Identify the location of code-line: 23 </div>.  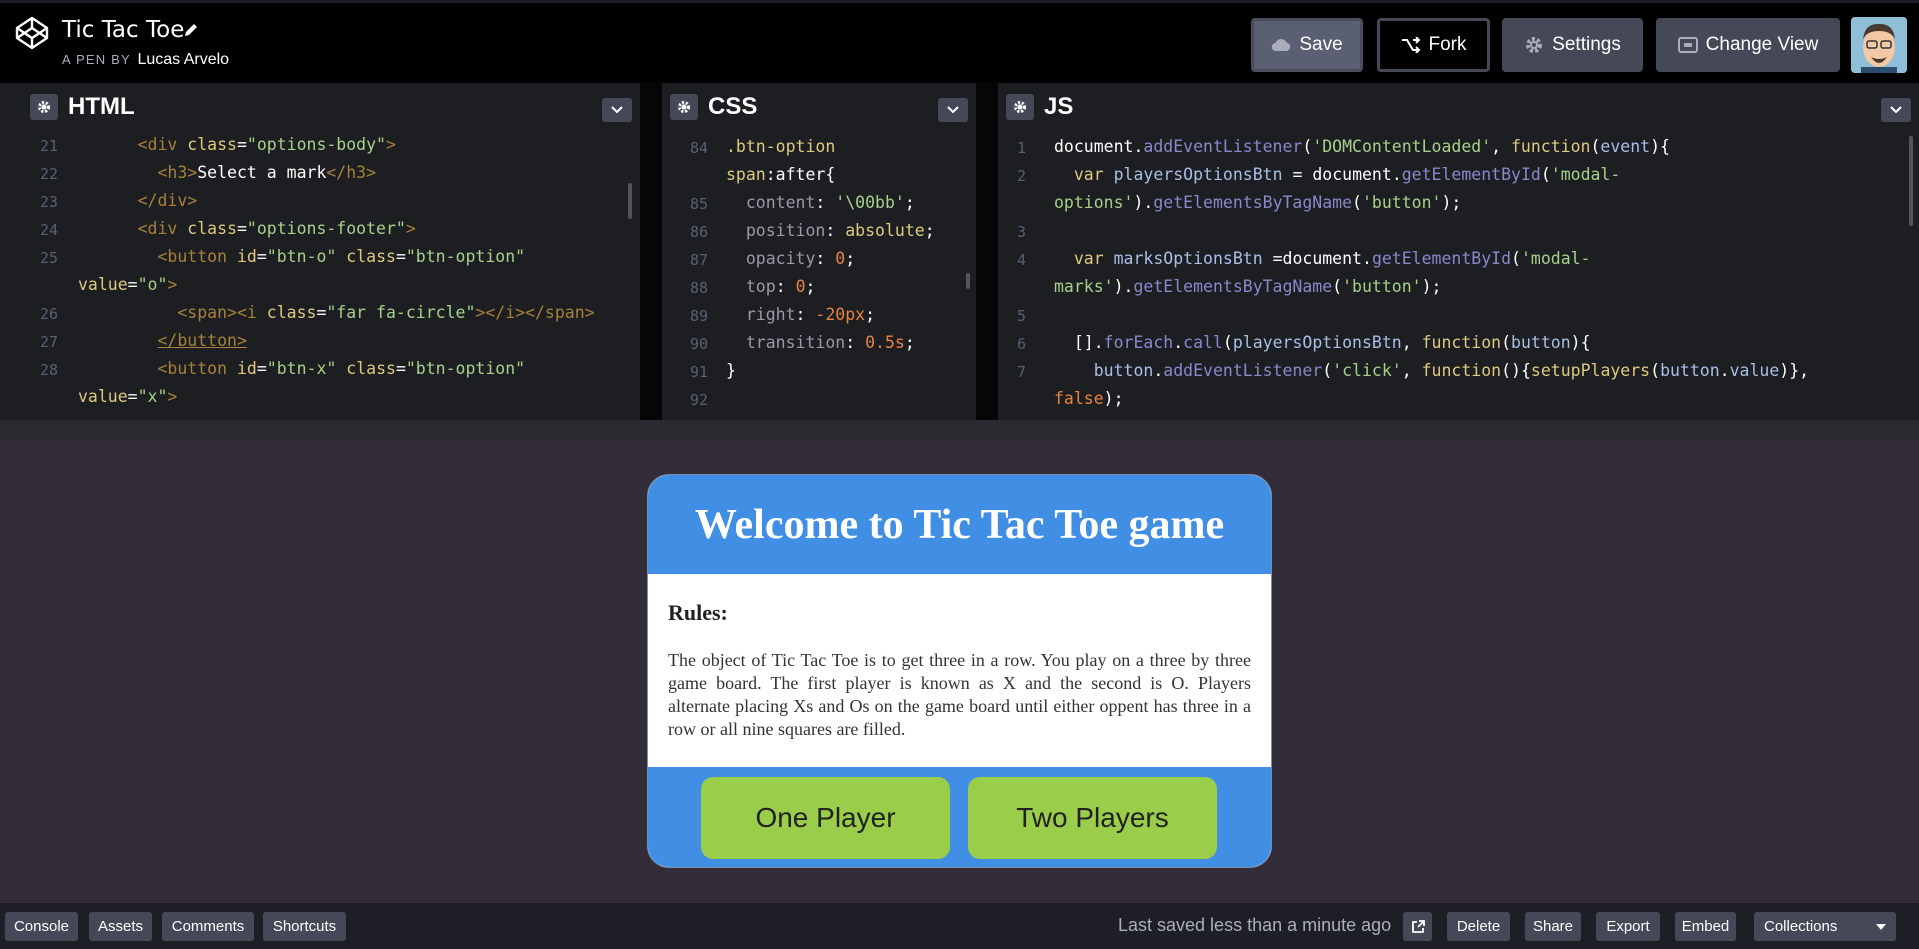
(320, 205).